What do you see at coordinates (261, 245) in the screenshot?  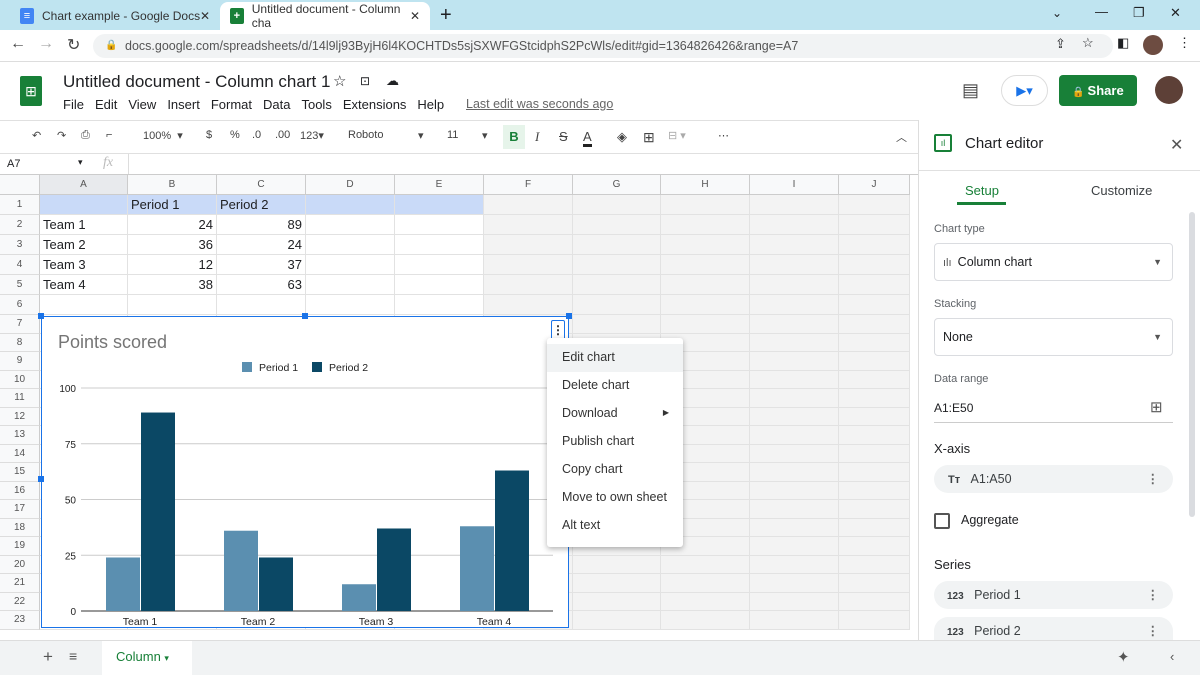 I see `cell-c3: 24` at bounding box center [261, 245].